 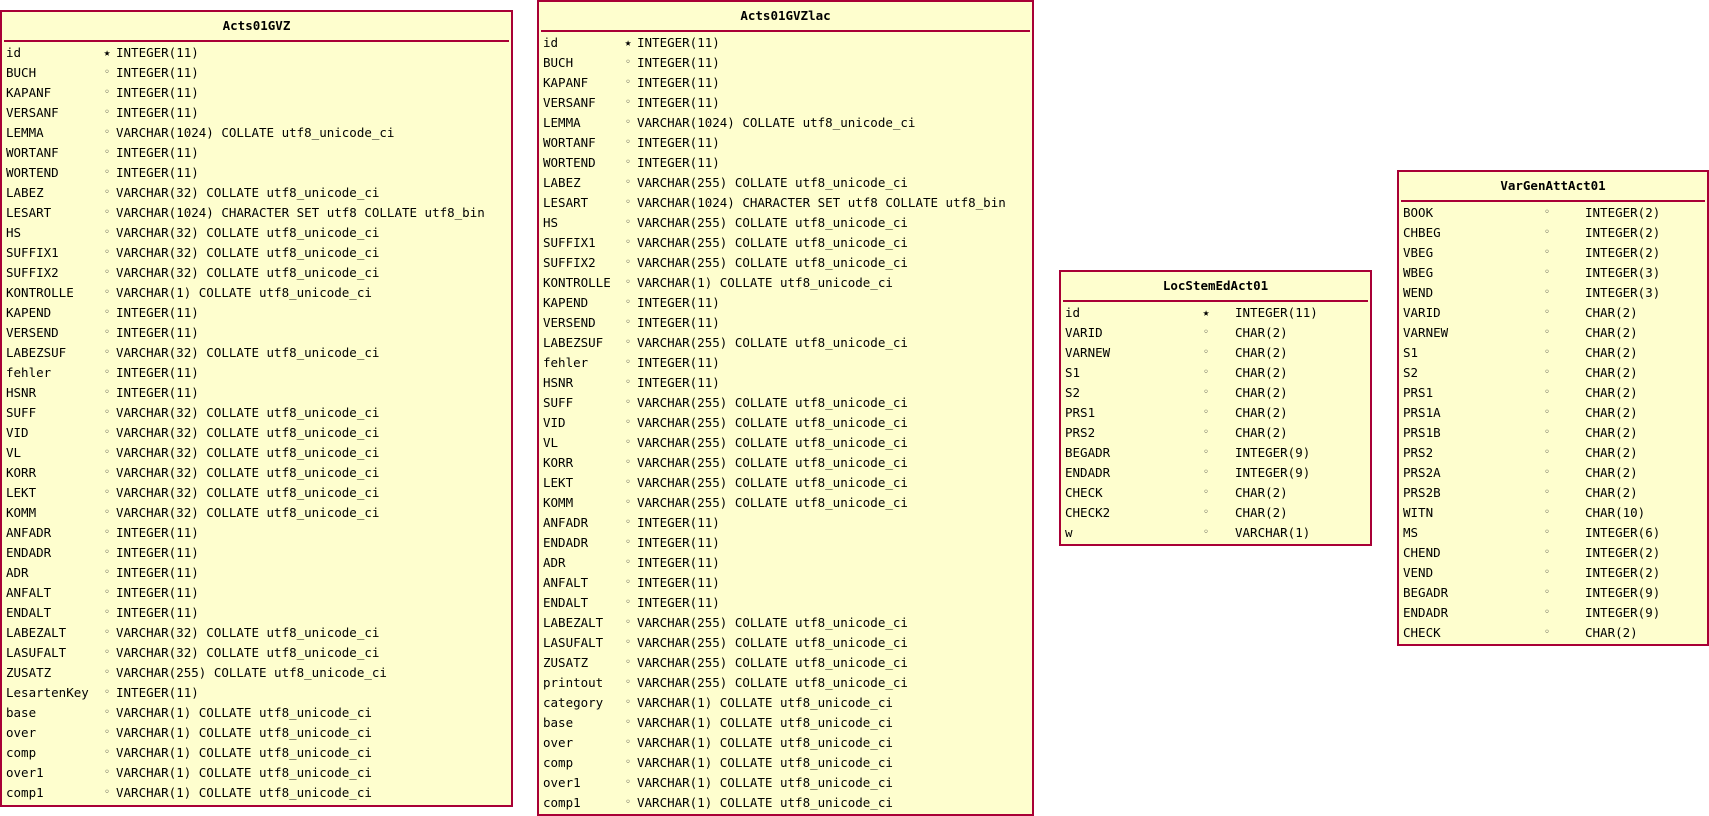 What do you see at coordinates (256, 153) in the screenshot?
I see `field-row: WORTANF ◦ INTEGER(11)` at bounding box center [256, 153].